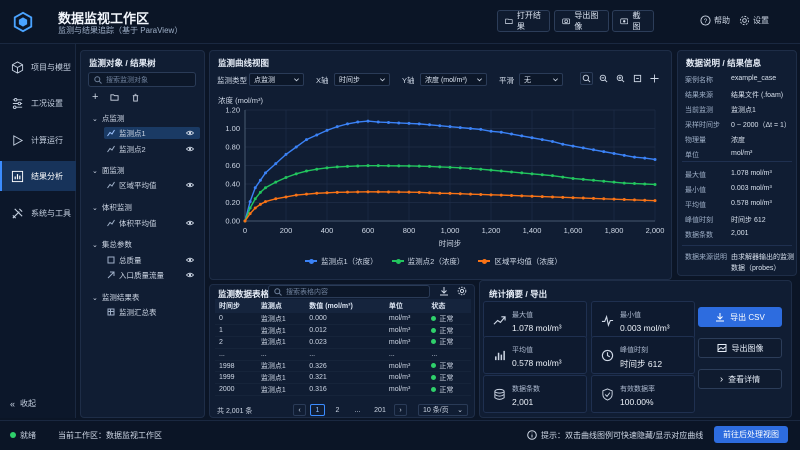 The width and height of the screenshot is (800, 450). Describe the element at coordinates (138, 223) in the screenshot. I see `tree-item-label: 体积平均值` at that location.